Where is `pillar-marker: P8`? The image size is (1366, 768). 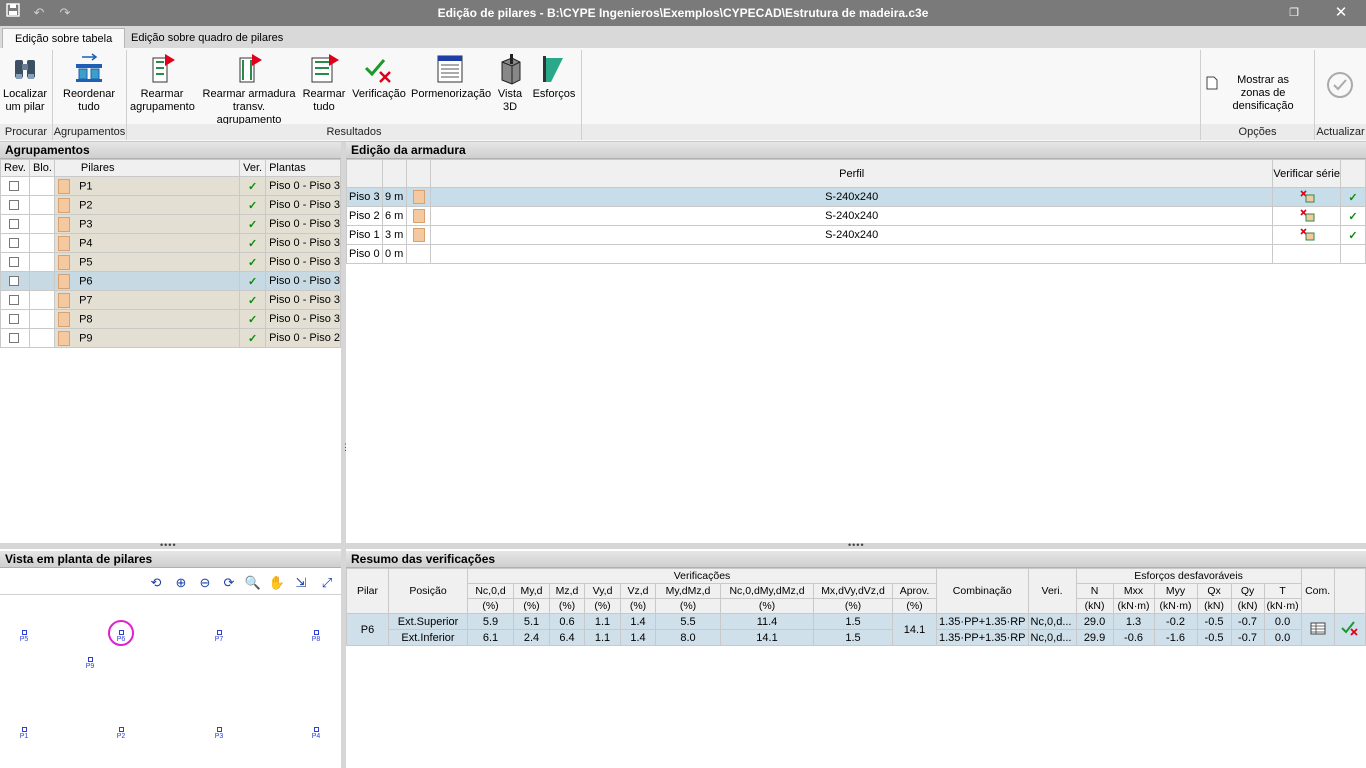
pillar-marker: P8 is located at coordinates (316, 636).